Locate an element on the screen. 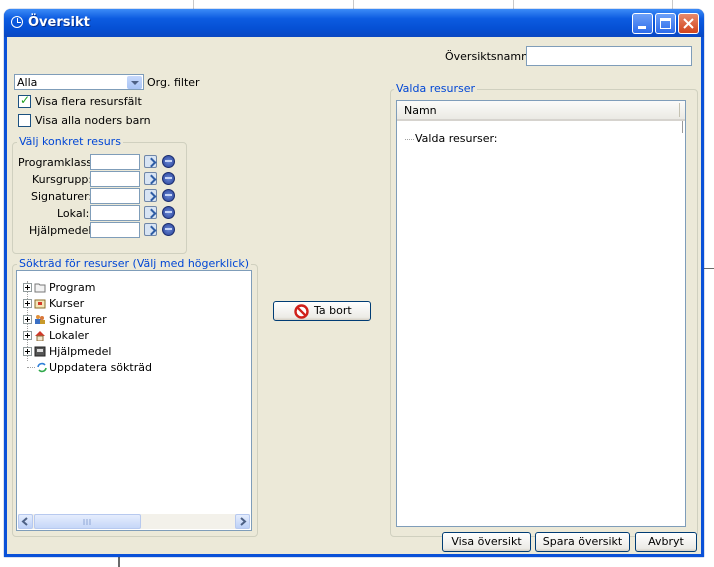  org-filter-select: Alla is located at coordinates (79, 82).